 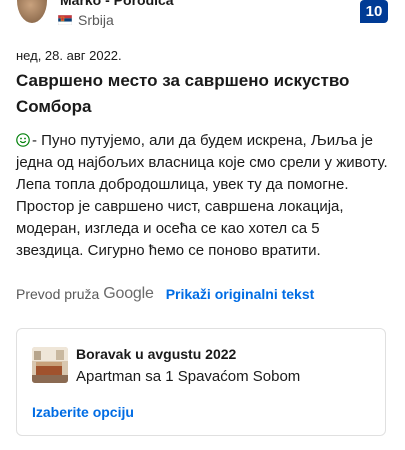 What do you see at coordinates (240, 294) in the screenshot?
I see `show-original-text-link: Prikaži originalni tekst` at bounding box center [240, 294].